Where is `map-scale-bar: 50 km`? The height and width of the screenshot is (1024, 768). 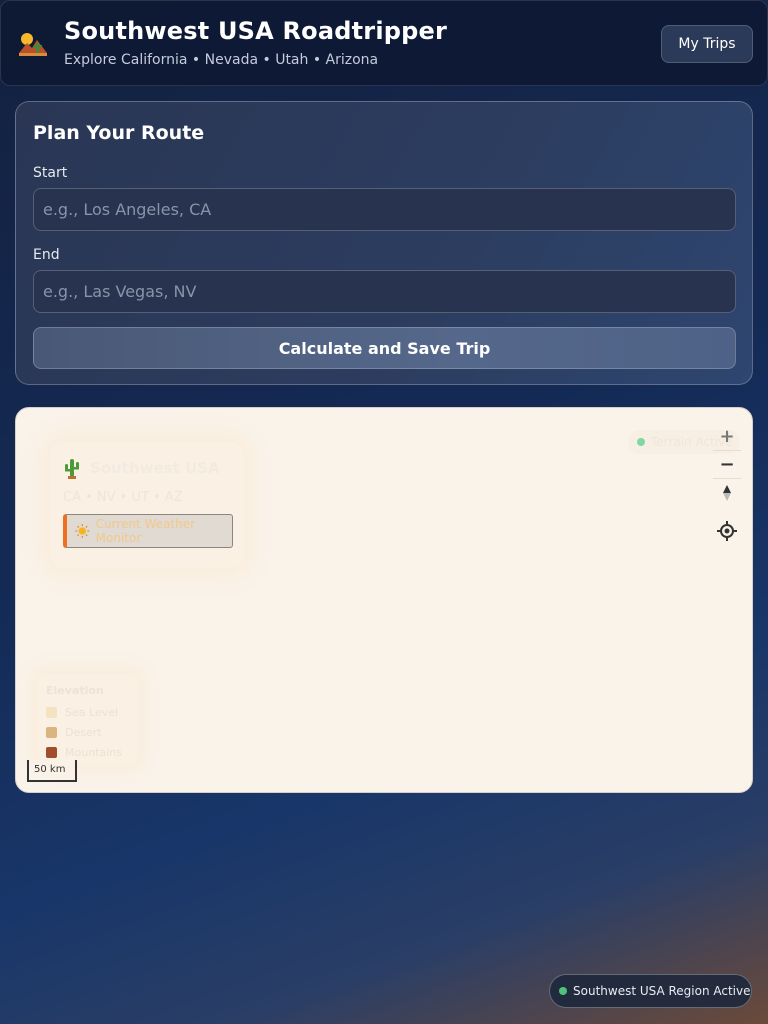
map-scale-bar: 50 km is located at coordinates (52, 771).